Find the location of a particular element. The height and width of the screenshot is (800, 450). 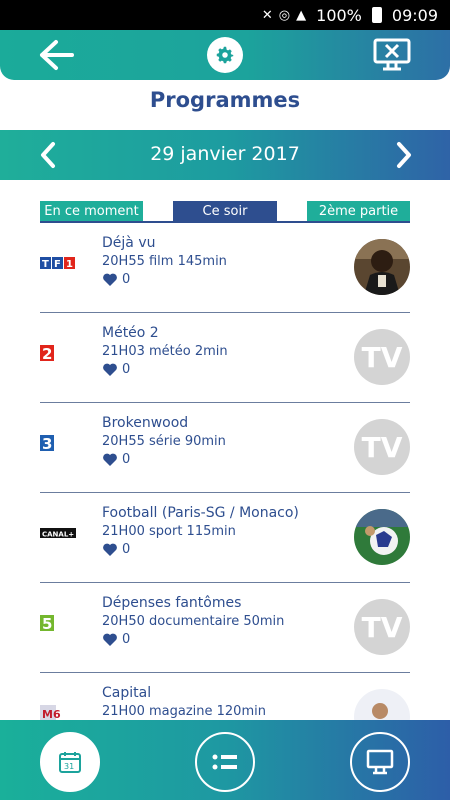

tab-en-ce-moment: En ce moment is located at coordinates (91, 211).